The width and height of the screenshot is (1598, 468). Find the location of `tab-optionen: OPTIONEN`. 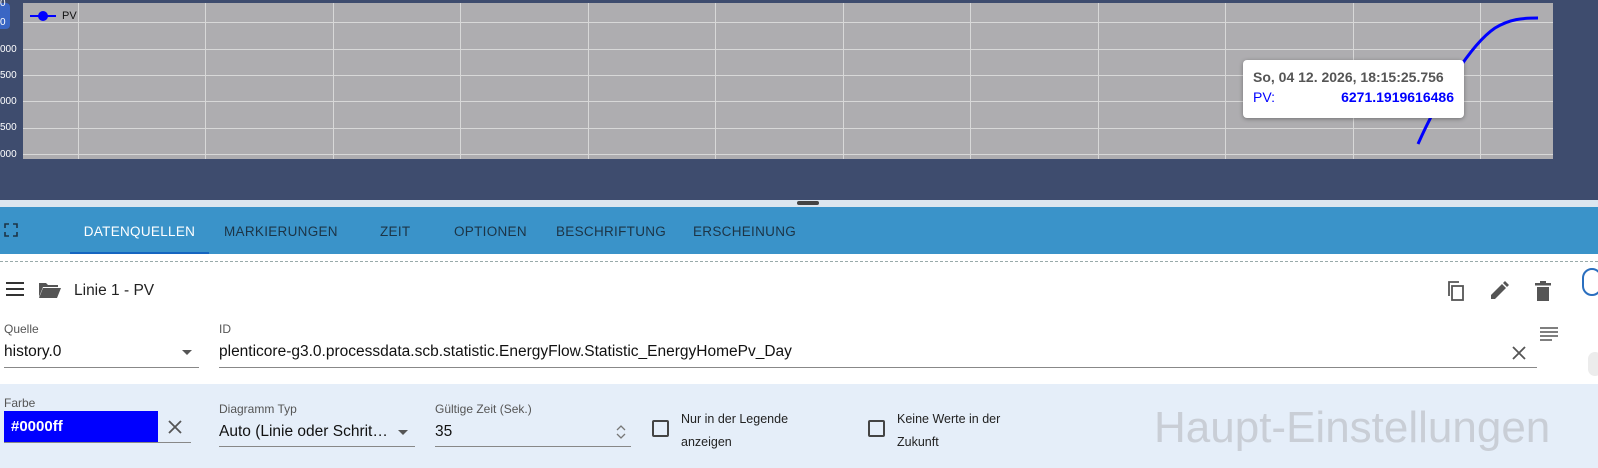

tab-optionen: OPTIONEN is located at coordinates (490, 230).